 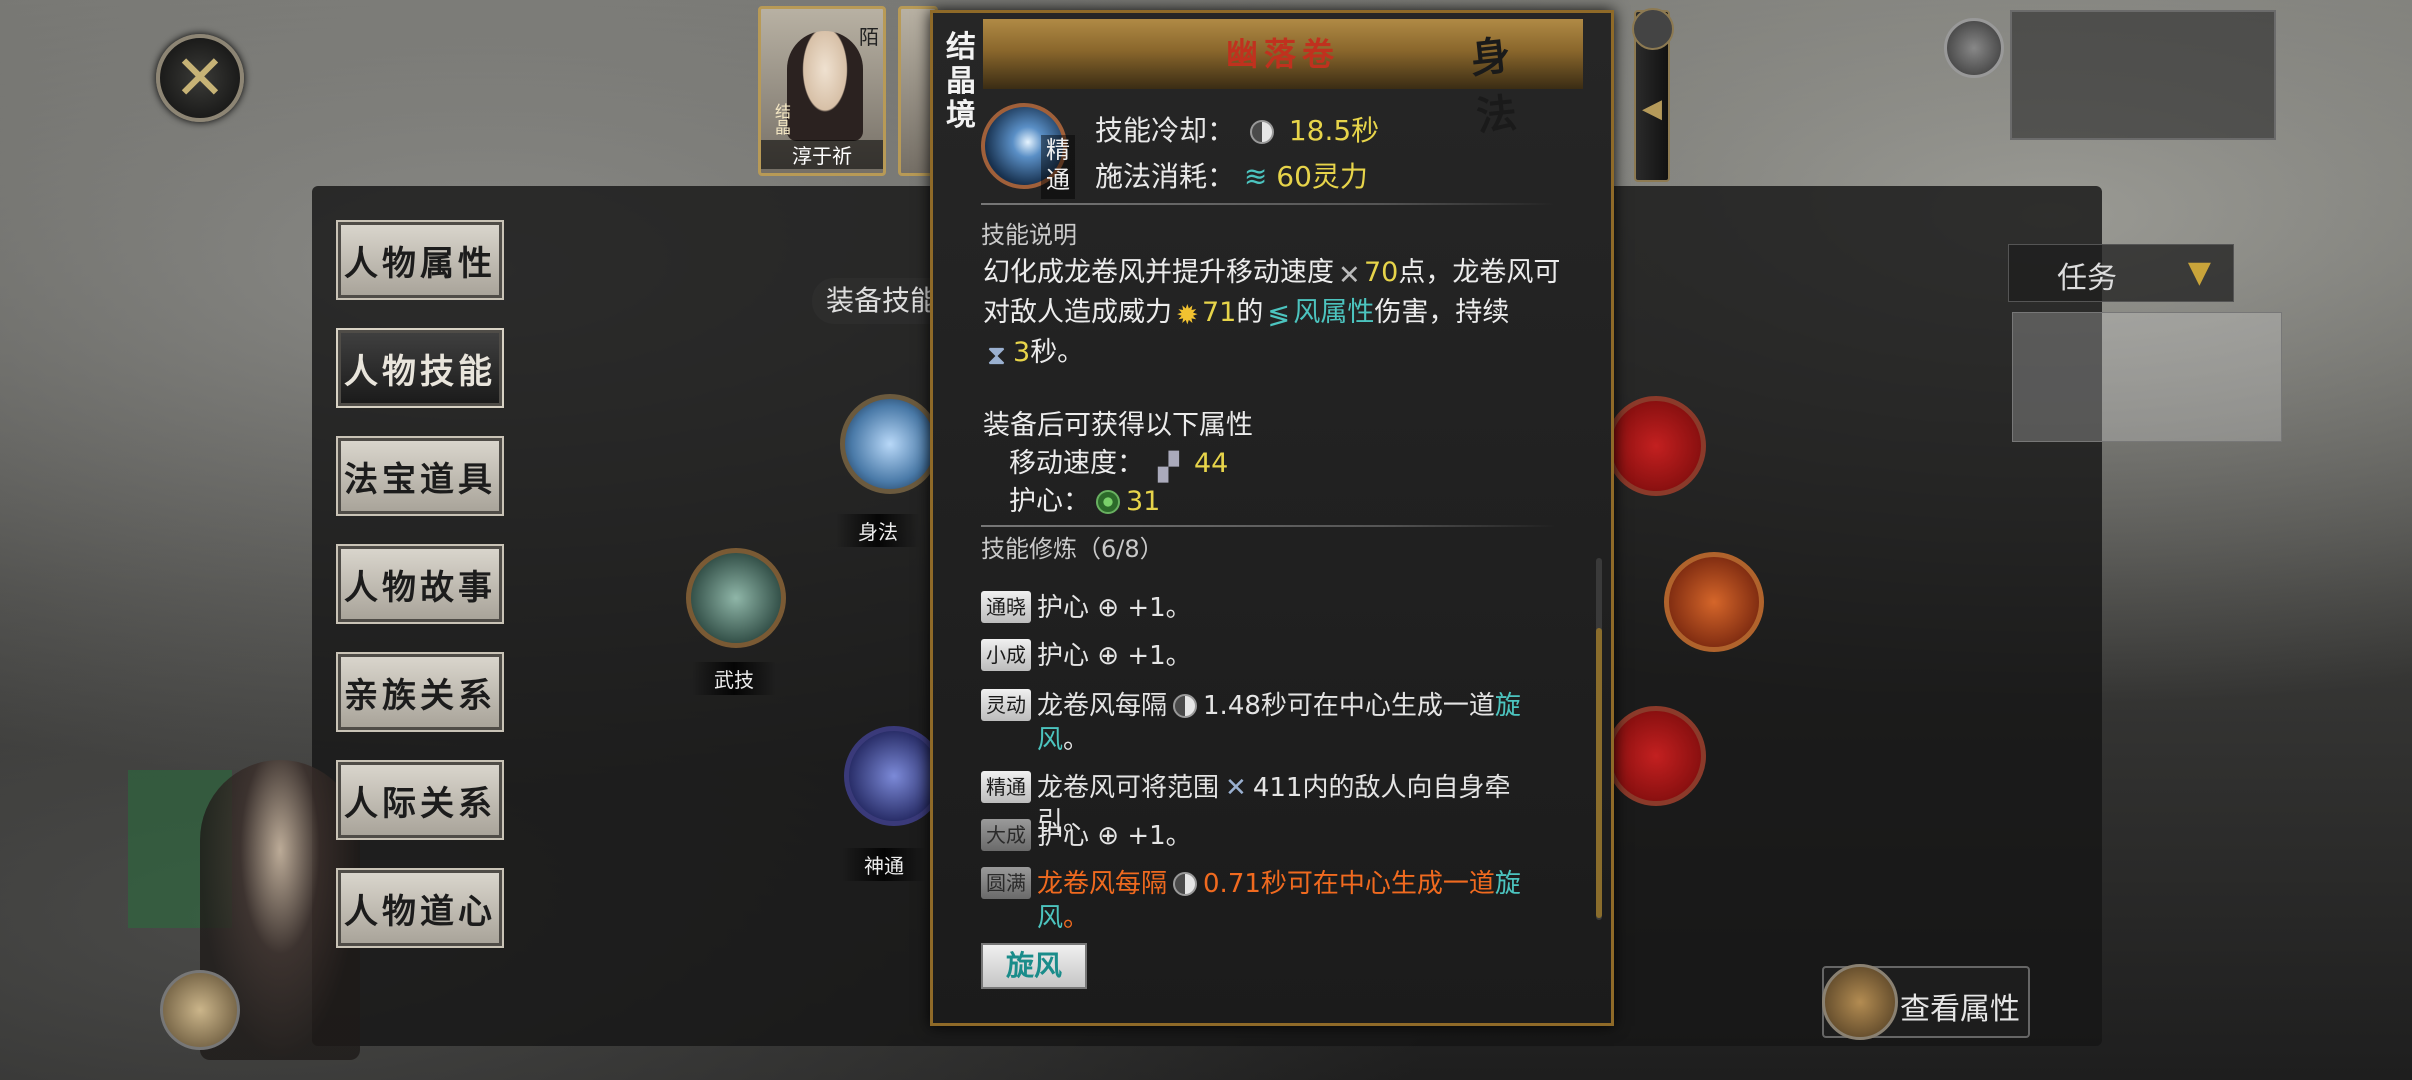 I want to click on range-icon: ✕, so click(x=1236, y=788).